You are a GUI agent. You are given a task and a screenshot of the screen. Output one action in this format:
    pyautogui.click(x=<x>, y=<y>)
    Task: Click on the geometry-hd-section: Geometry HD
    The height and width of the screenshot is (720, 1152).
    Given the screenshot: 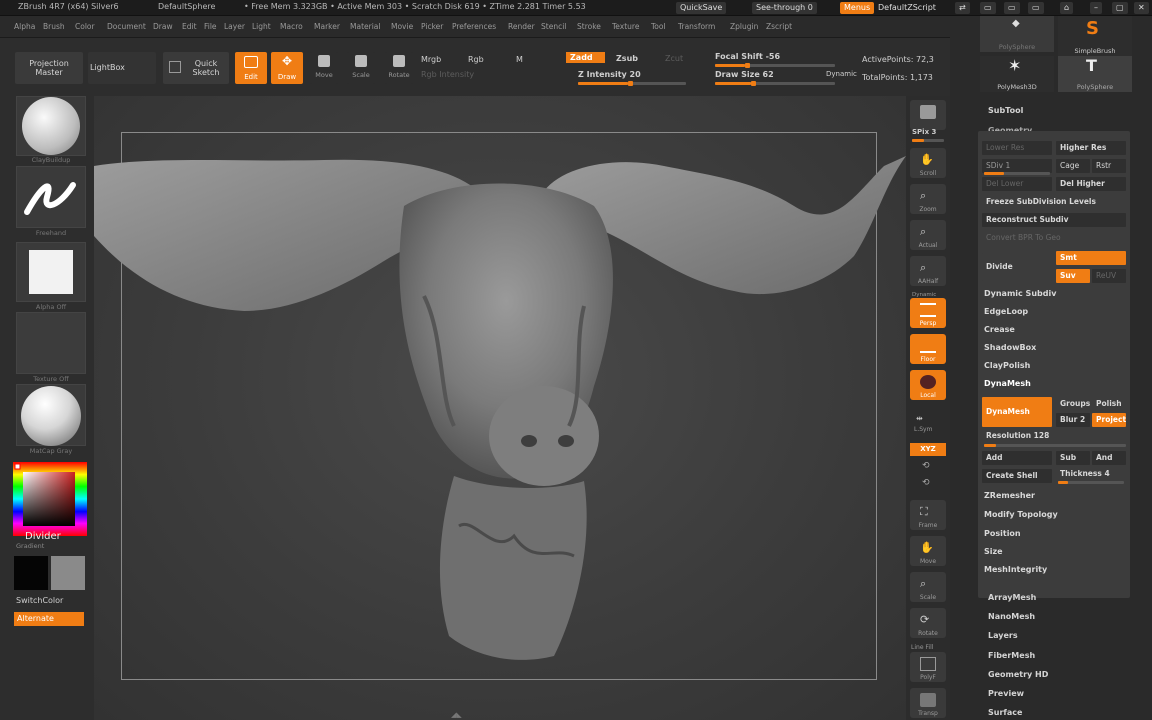 What is the action you would take?
    pyautogui.click(x=1018, y=674)
    